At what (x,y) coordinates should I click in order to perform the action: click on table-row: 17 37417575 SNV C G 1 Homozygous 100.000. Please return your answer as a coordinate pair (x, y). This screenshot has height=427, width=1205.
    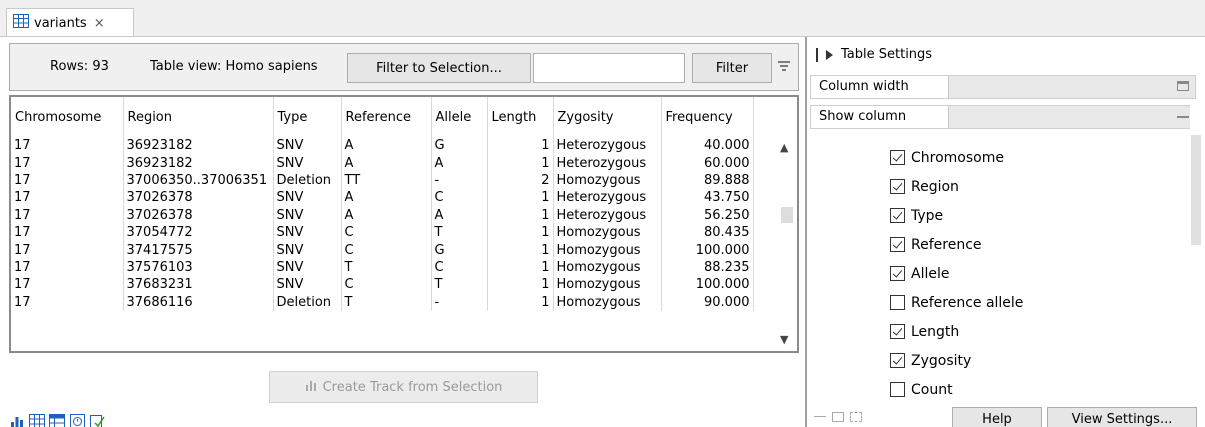
    Looking at the image, I should click on (382, 250).